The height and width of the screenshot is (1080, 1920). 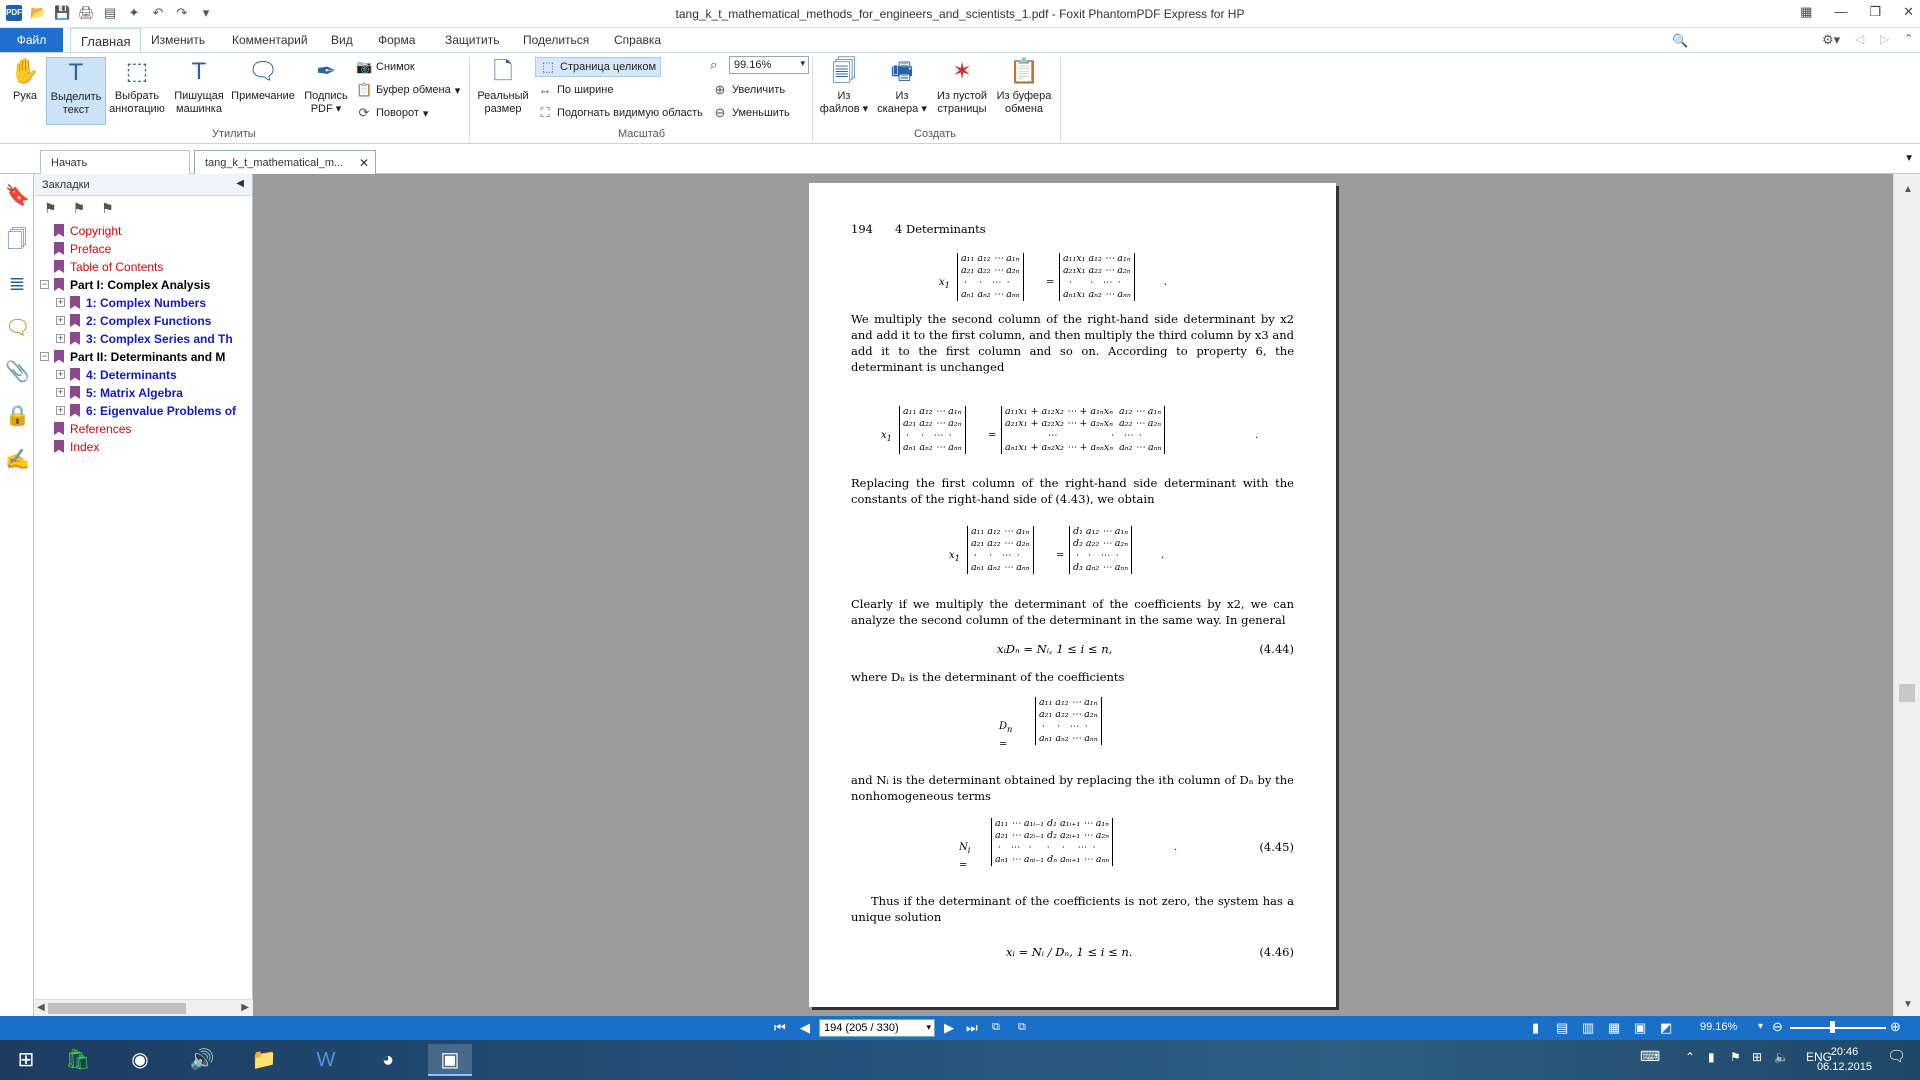 What do you see at coordinates (619, 113) in the screenshot?
I see `fit-visible-button: ⛶ Подогнать видимую область` at bounding box center [619, 113].